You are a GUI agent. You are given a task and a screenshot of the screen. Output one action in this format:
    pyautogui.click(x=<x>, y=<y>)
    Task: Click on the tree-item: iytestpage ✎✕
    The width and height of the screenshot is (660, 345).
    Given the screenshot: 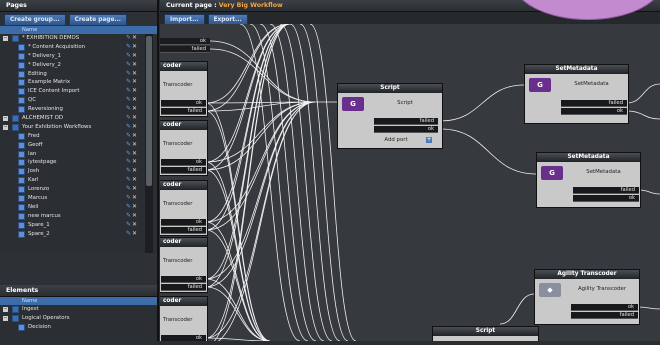 What is the action you would take?
    pyautogui.click(x=78, y=162)
    